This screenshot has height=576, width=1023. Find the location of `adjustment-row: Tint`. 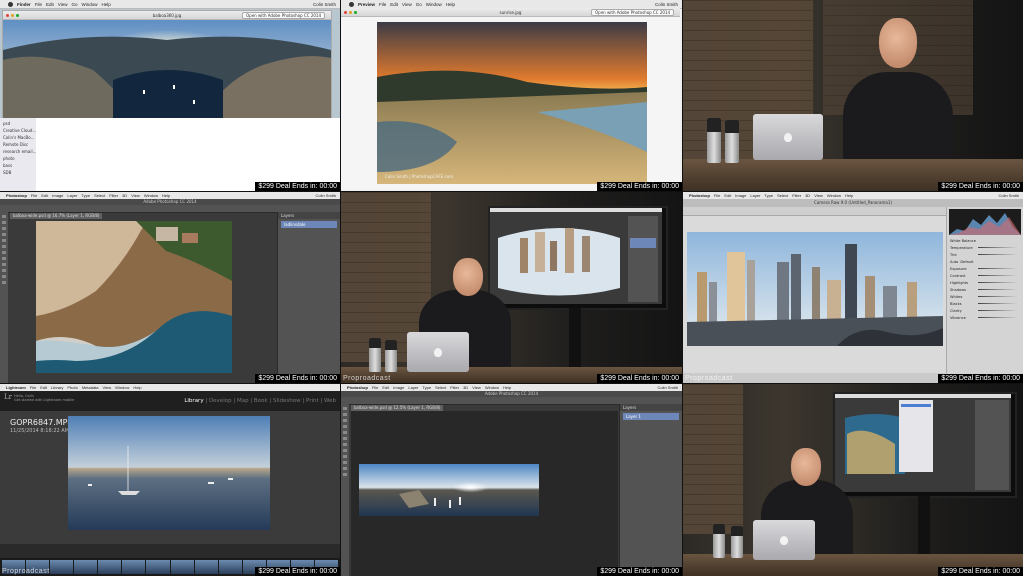

adjustment-row: Tint is located at coordinates (985, 254).